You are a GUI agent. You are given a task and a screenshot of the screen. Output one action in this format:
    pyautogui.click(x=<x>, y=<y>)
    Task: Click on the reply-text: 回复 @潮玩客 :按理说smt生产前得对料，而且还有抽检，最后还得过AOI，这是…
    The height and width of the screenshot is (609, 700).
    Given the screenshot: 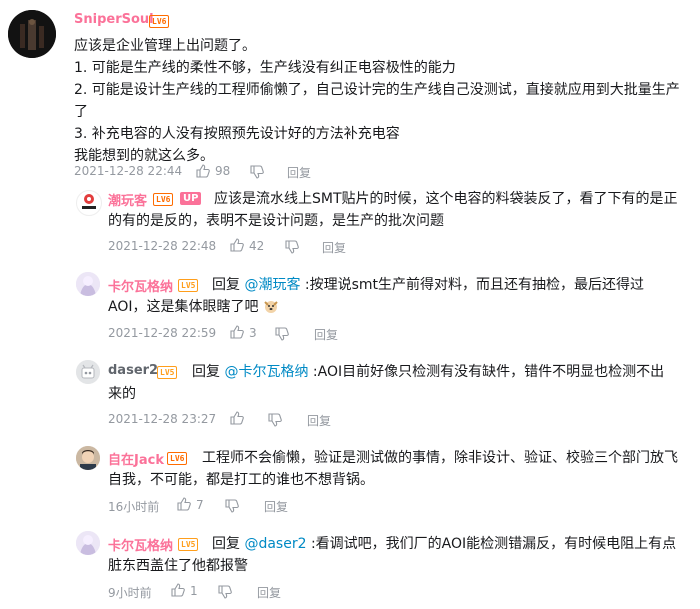 What is the action you would take?
    pyautogui.click(x=388, y=296)
    